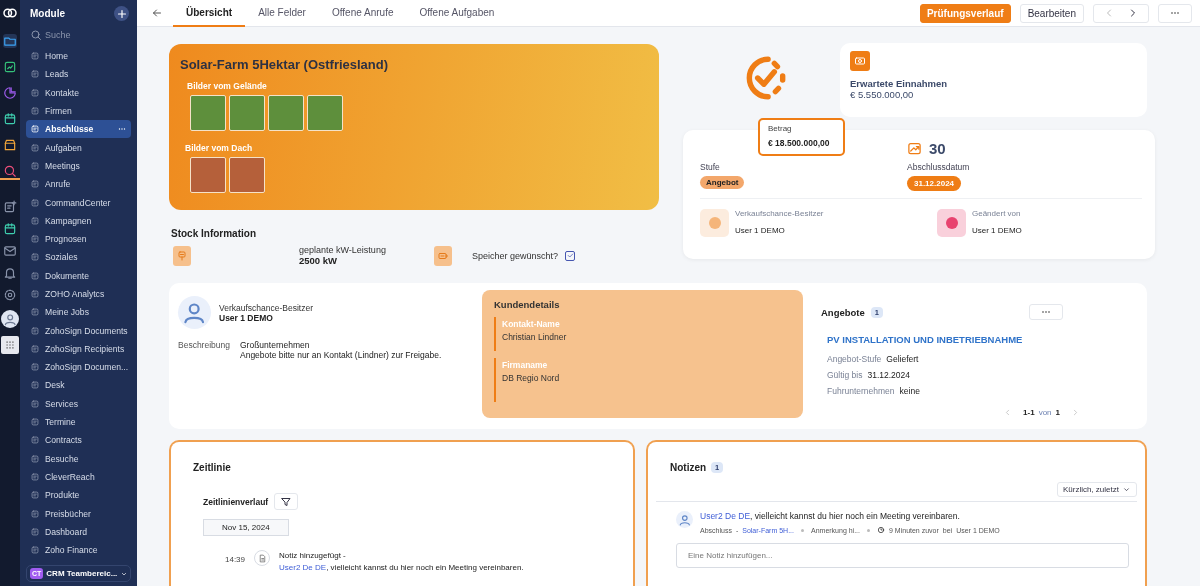  Describe the element at coordinates (779, 213) in the screenshot. I see `field-label: Verkaufschance-Besitzer` at that location.